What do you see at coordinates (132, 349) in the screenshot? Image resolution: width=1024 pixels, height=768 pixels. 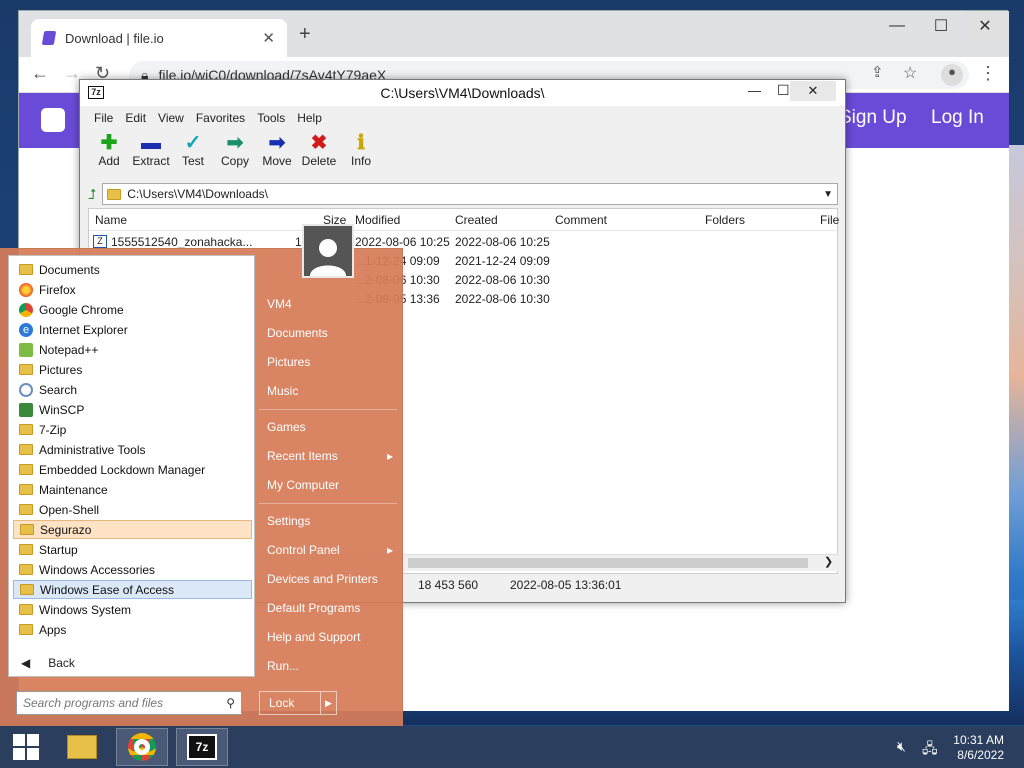 I see `program-notepadpp: Notepad++` at bounding box center [132, 349].